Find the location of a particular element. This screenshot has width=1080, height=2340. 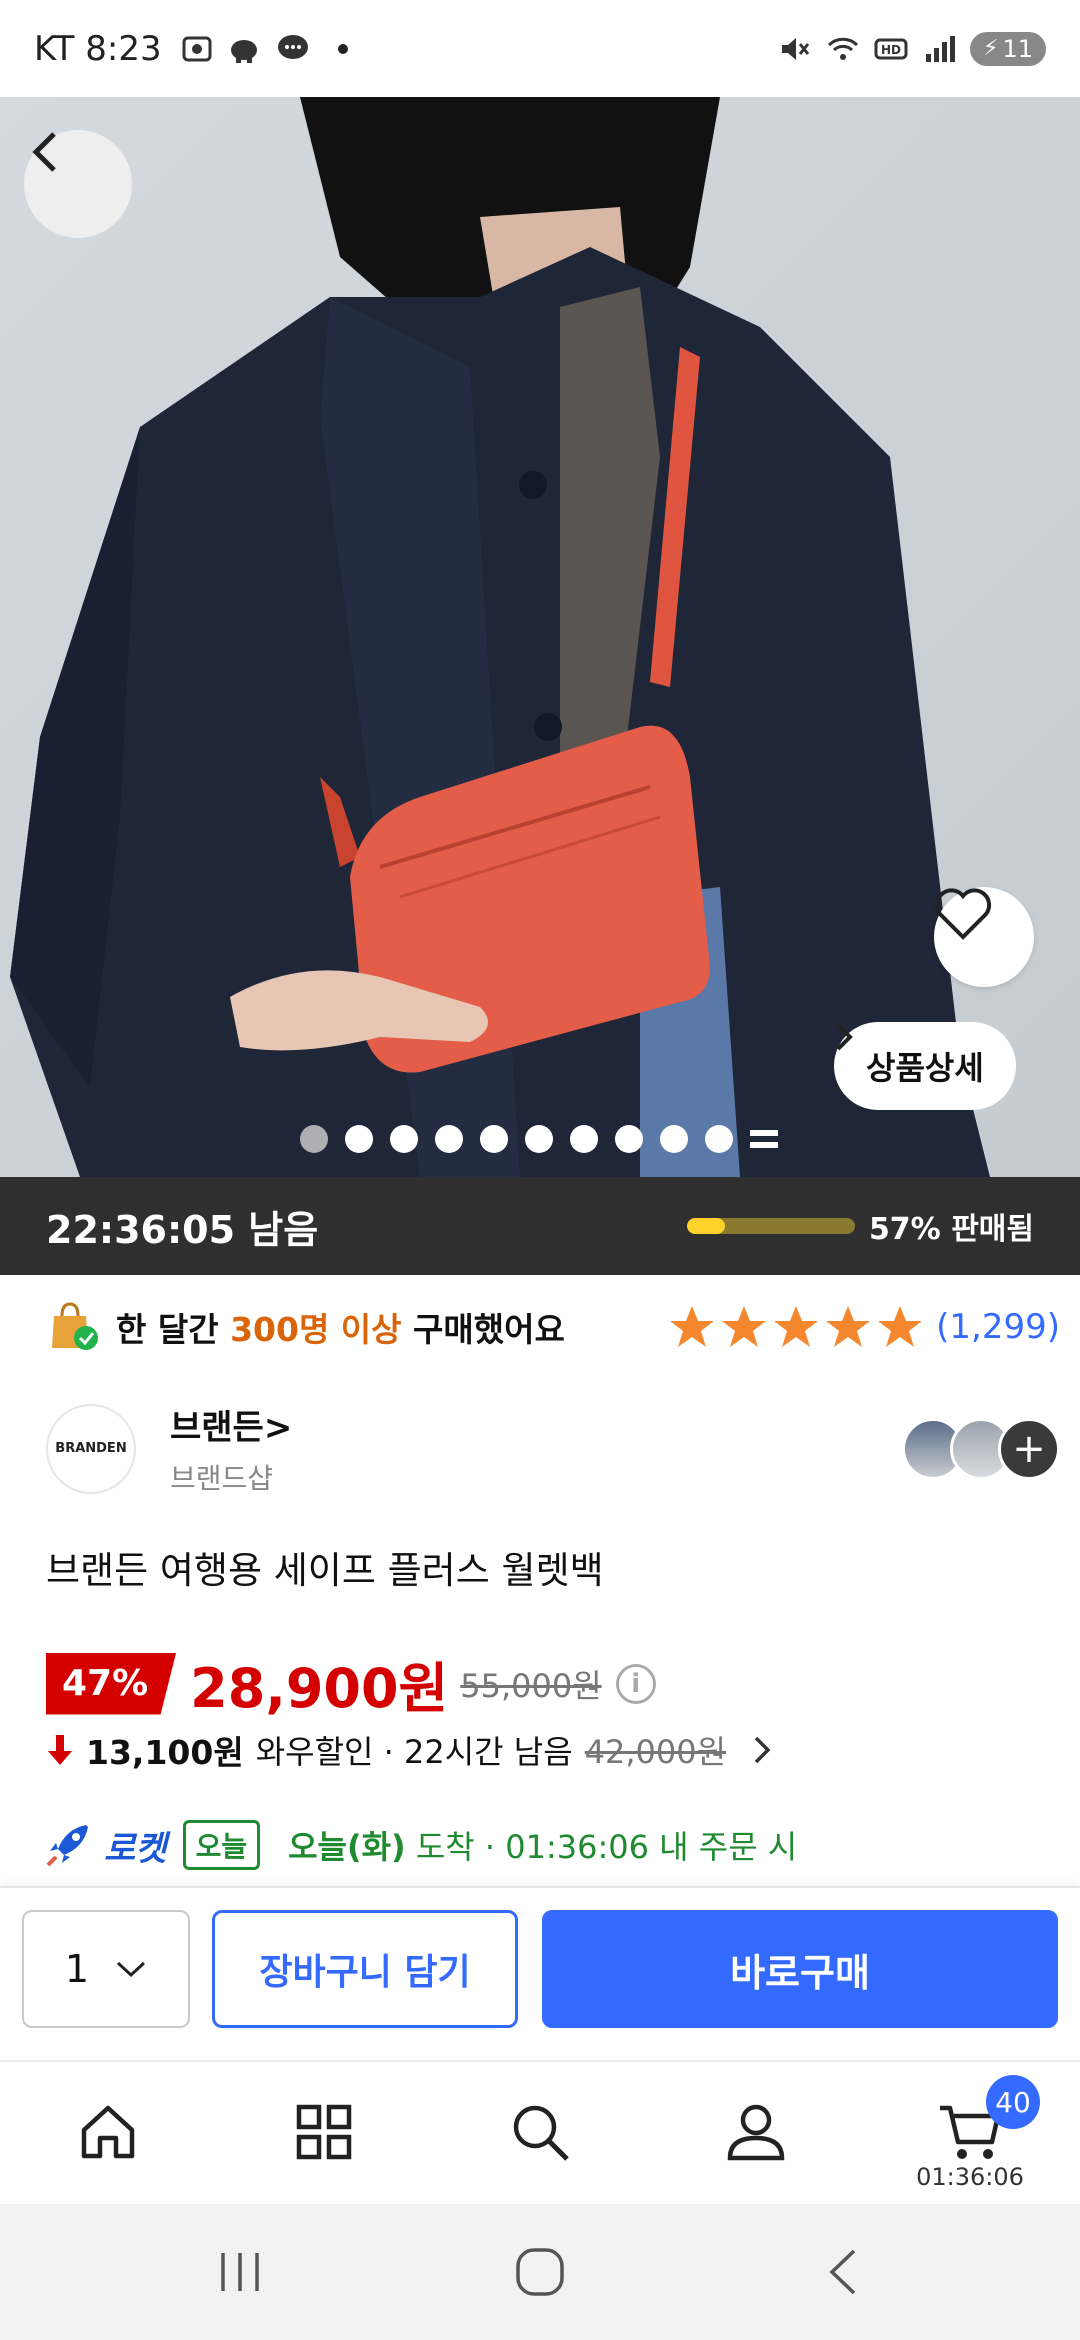

recent-apps-icon is located at coordinates (240, 2272).